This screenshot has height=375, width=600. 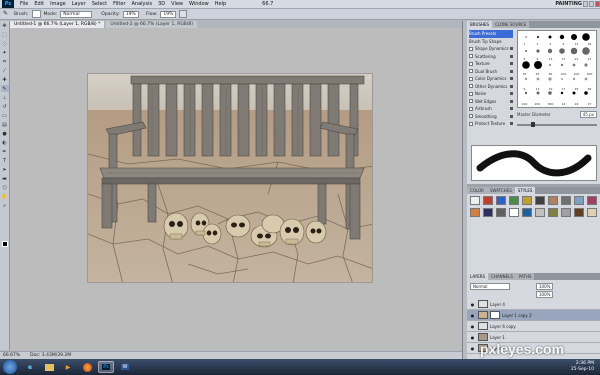 I want to click on start-button, so click(x=10, y=367).